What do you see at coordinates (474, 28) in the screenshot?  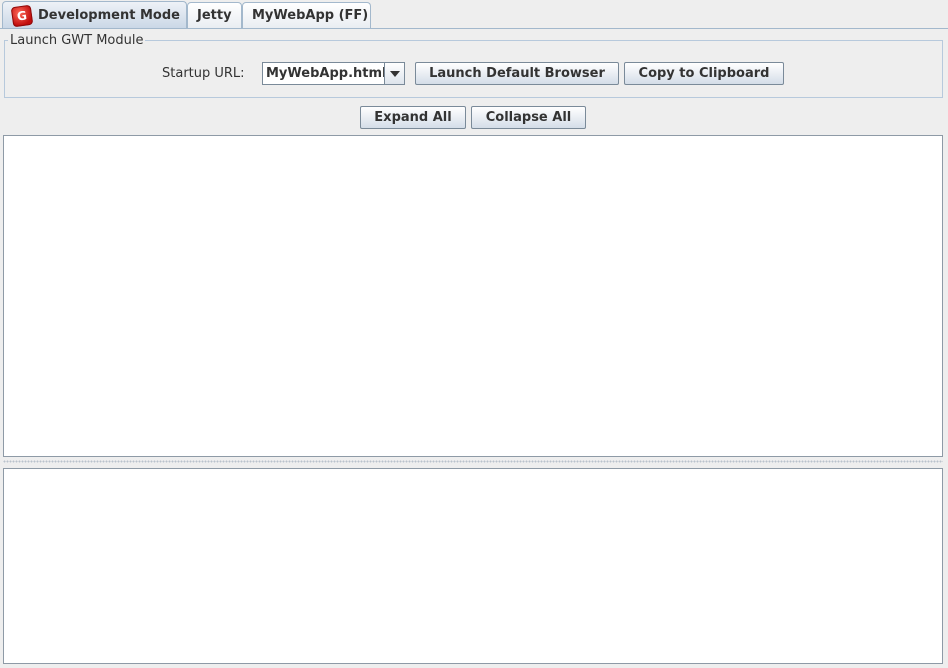 I see `tab-underline` at bounding box center [474, 28].